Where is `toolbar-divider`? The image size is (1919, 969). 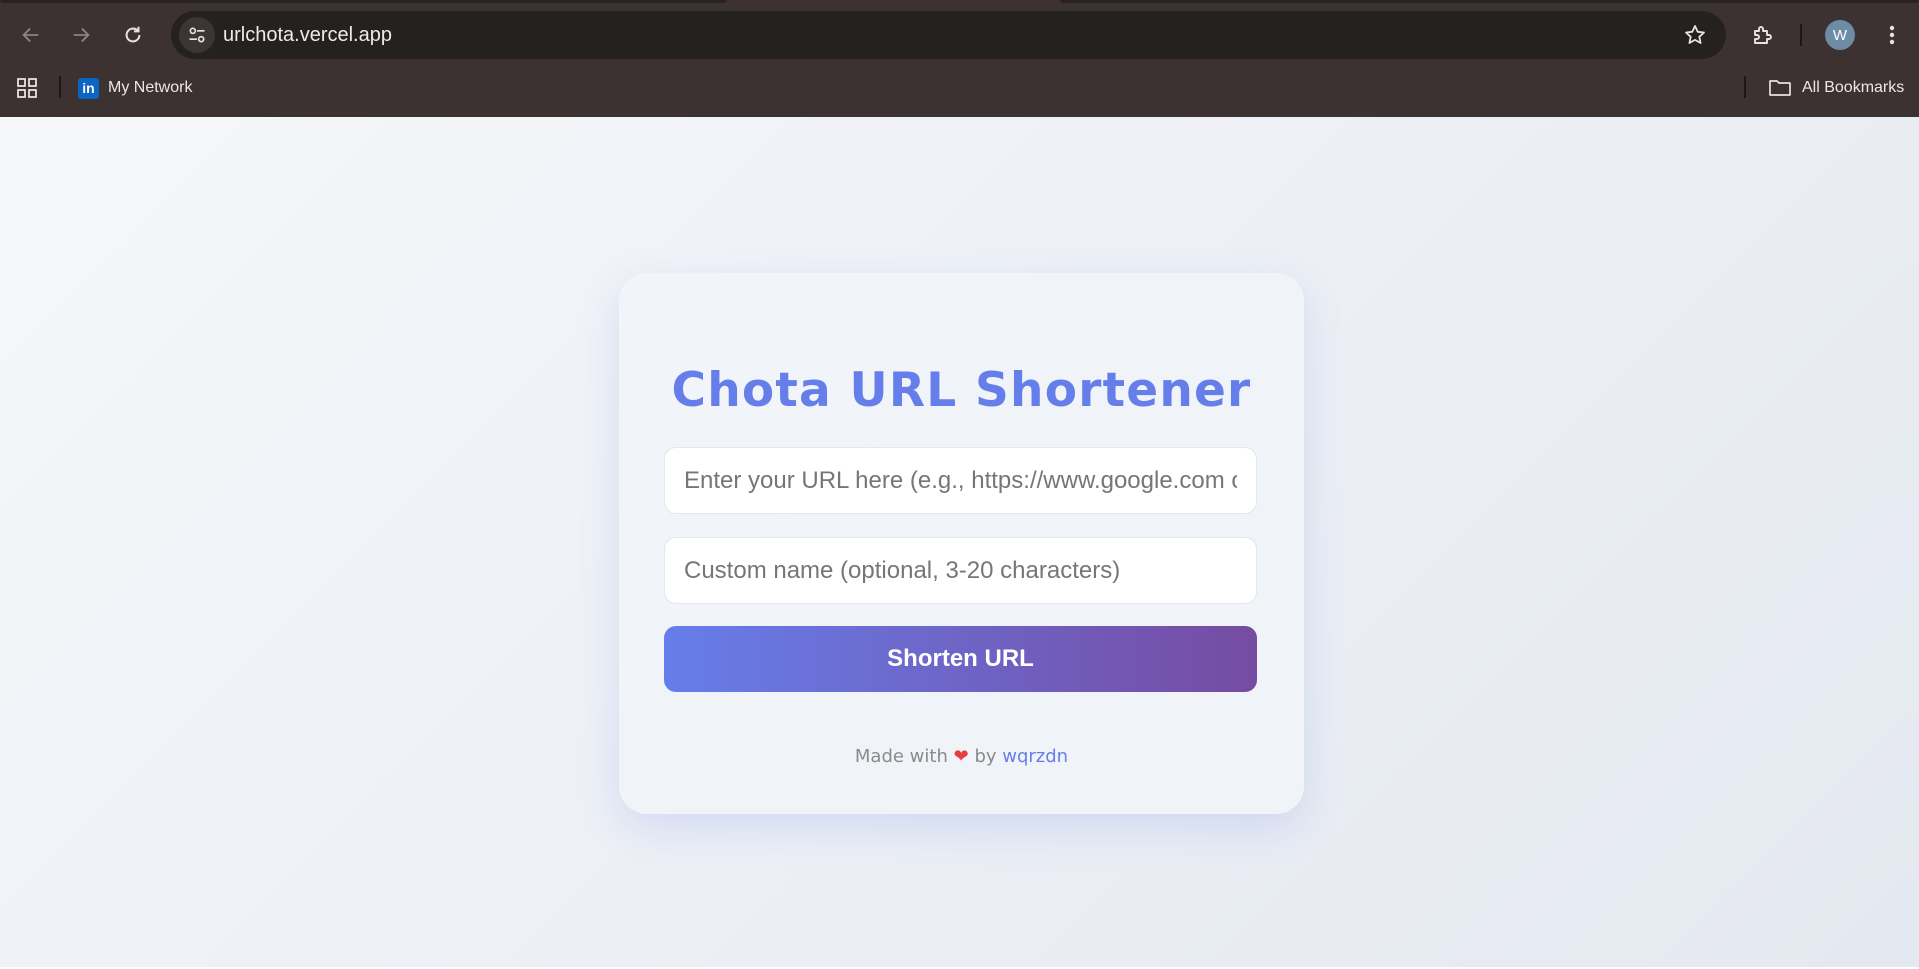 toolbar-divider is located at coordinates (1801, 35).